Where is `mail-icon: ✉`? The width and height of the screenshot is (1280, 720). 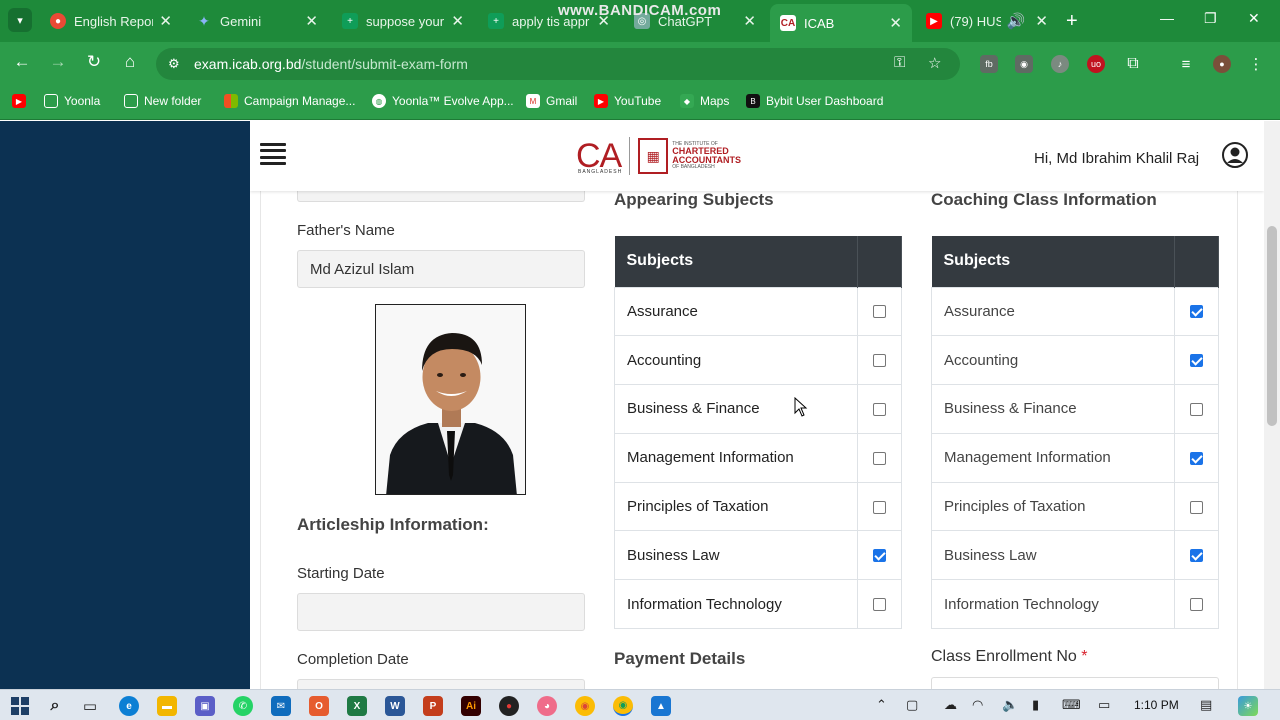
mail-icon: ✉ is located at coordinates (281, 706).